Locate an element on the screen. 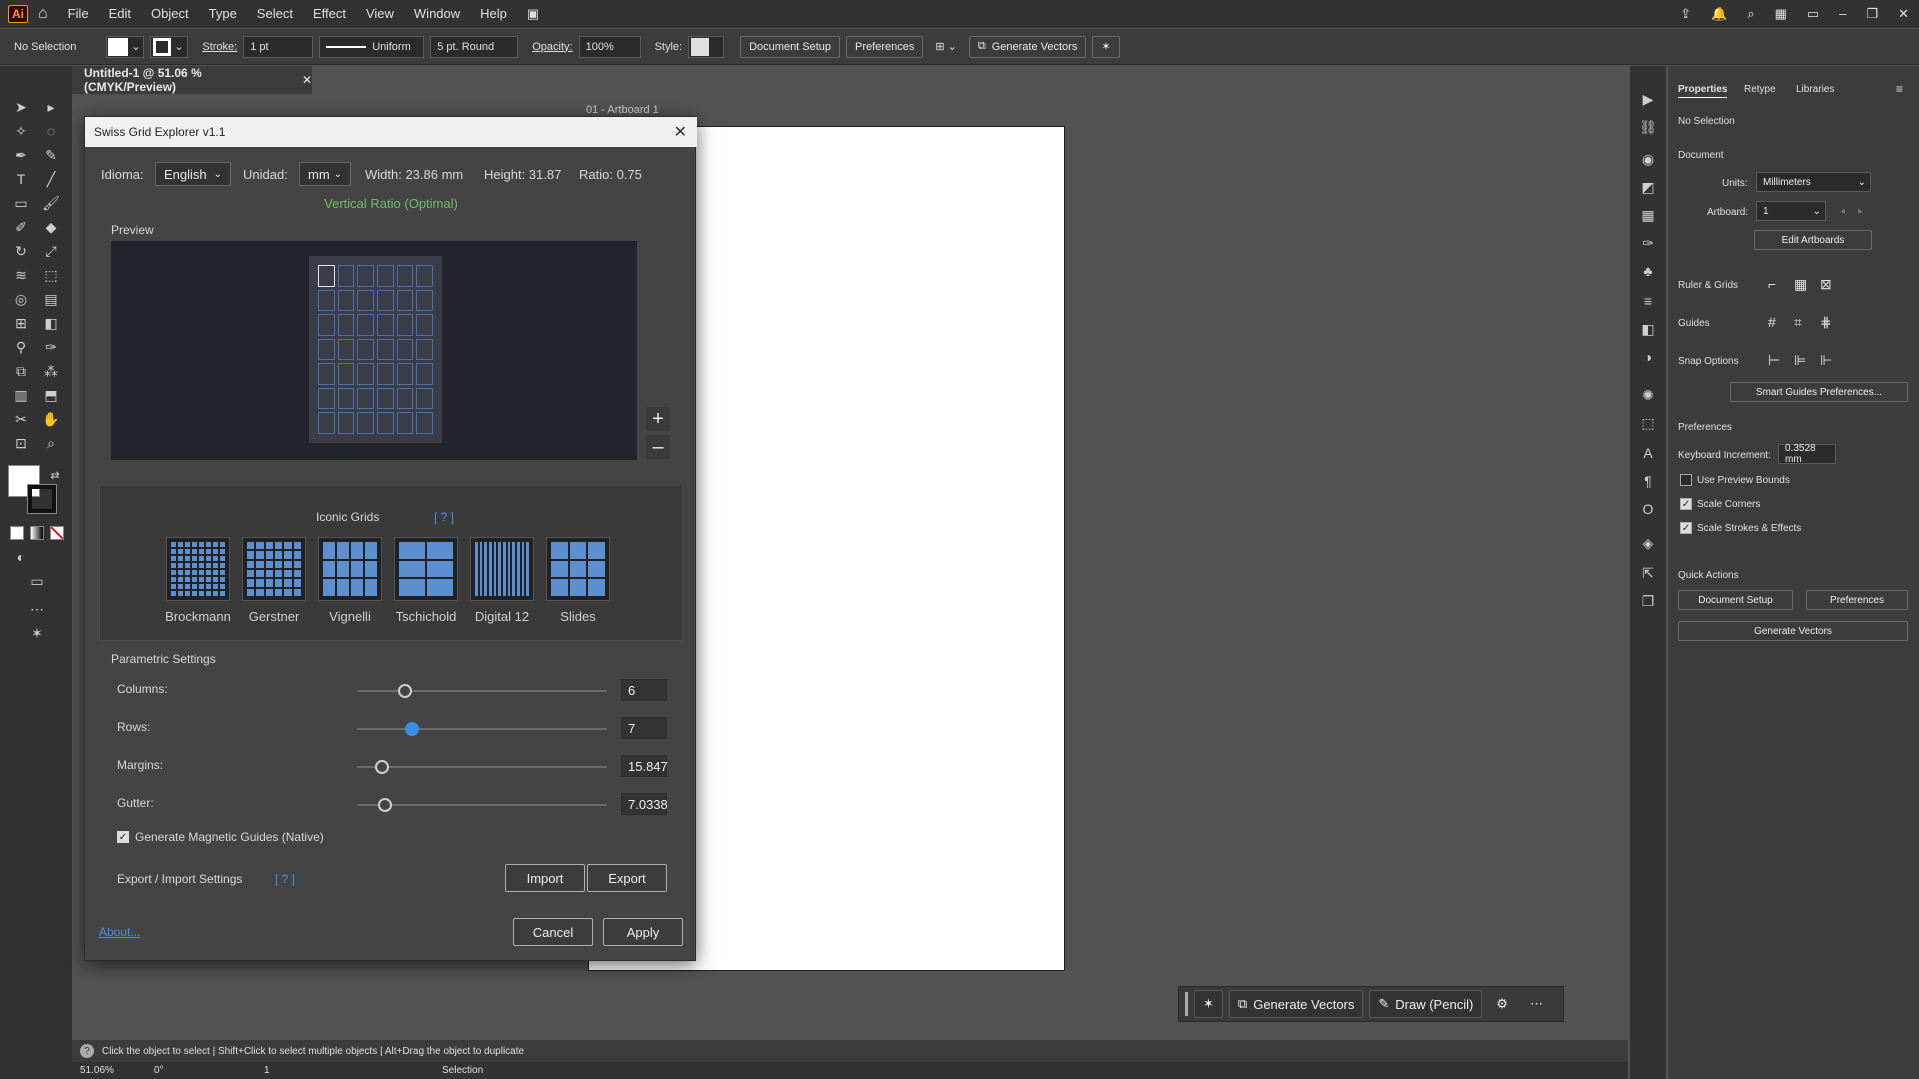 The image size is (1919, 1079). graphic-styles-icon: ◩ is located at coordinates (1648, 187).